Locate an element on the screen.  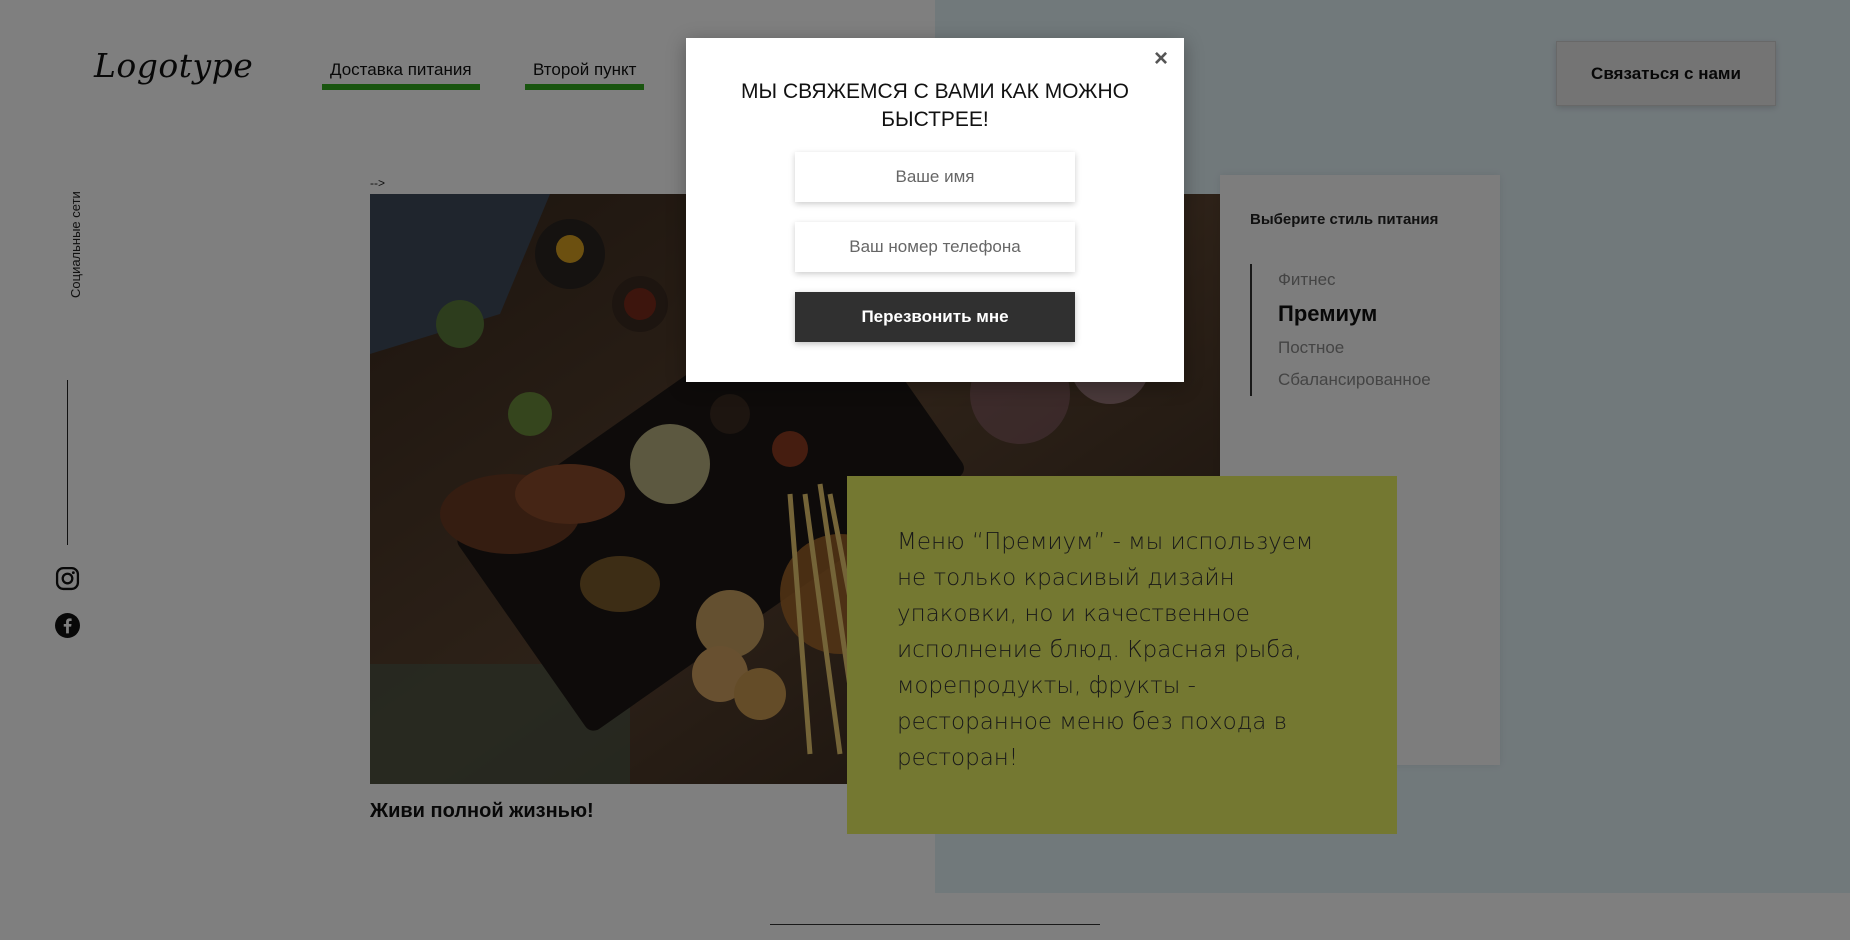
close-icon: × is located at coordinates (1161, 59).